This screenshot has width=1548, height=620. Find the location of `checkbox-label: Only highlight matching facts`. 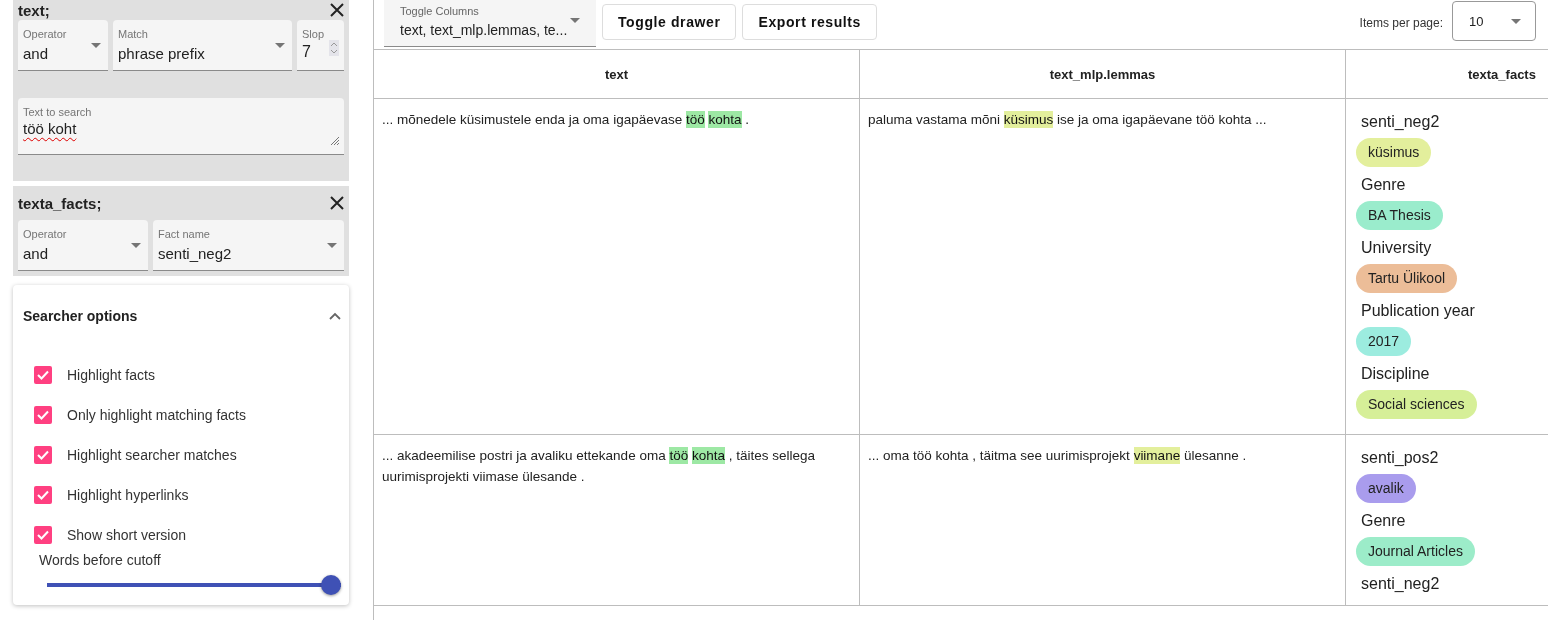

checkbox-label: Only highlight matching facts is located at coordinates (156, 415).